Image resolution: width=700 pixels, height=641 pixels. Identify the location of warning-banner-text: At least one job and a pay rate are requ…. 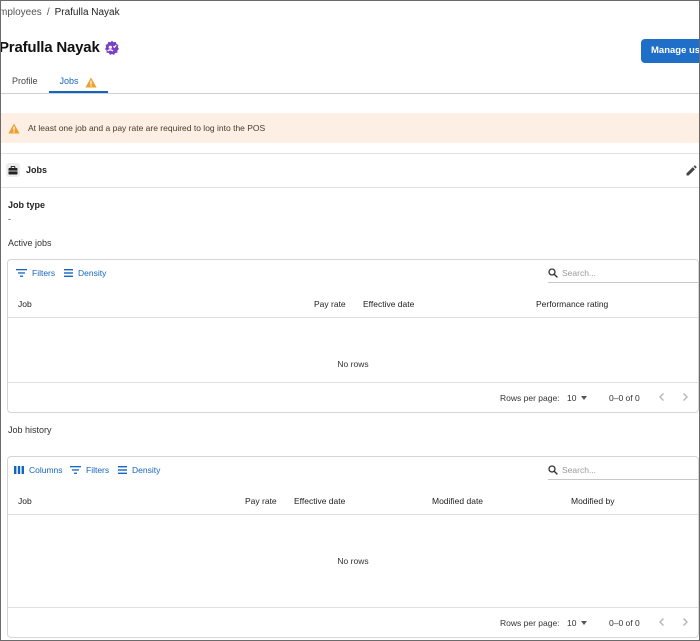
(147, 128).